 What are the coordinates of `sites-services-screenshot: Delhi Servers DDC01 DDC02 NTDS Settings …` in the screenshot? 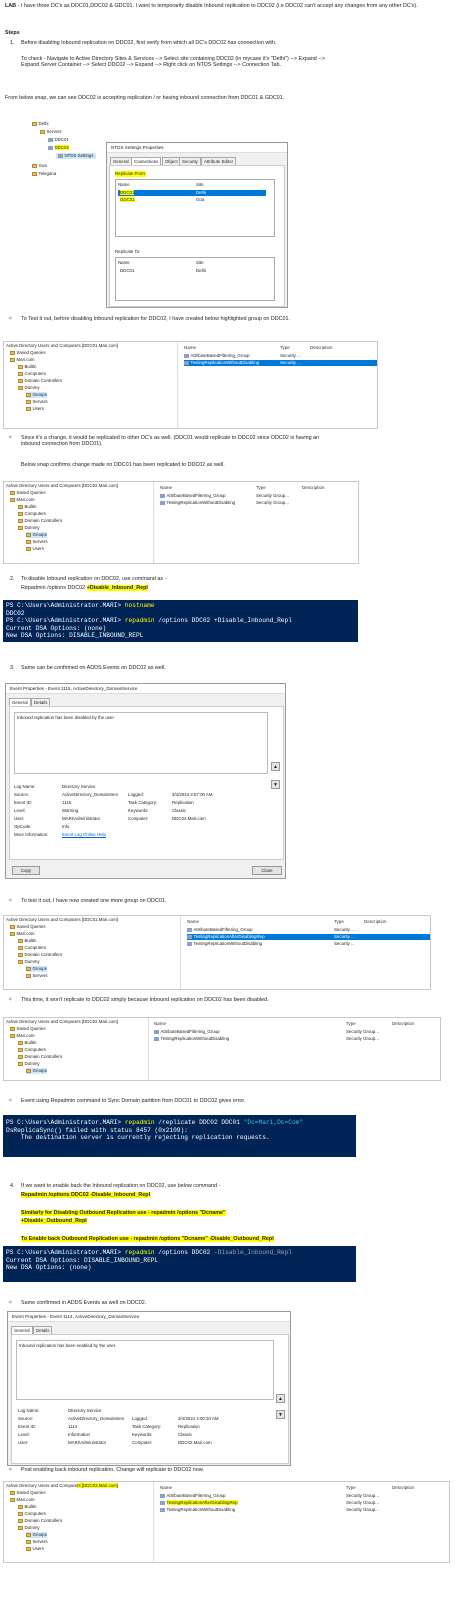 It's located at (152, 213).